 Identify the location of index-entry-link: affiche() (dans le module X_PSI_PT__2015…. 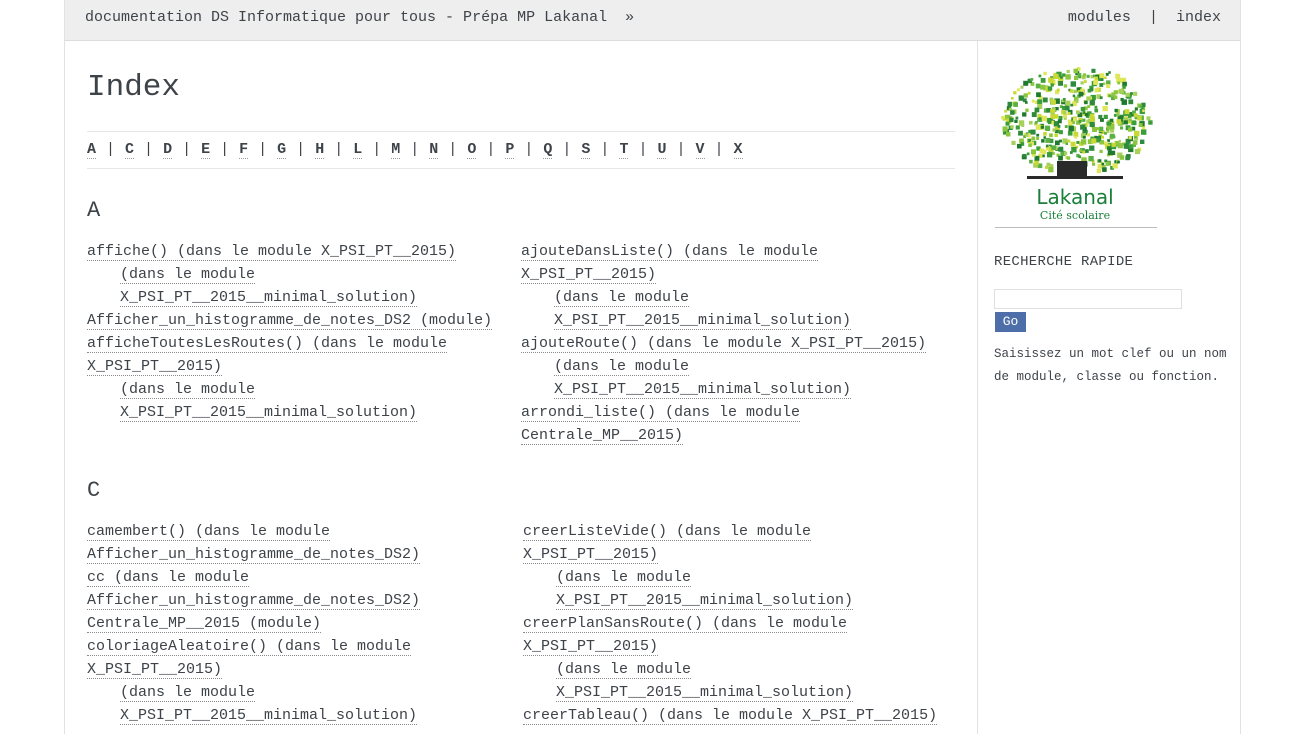
(272, 252).